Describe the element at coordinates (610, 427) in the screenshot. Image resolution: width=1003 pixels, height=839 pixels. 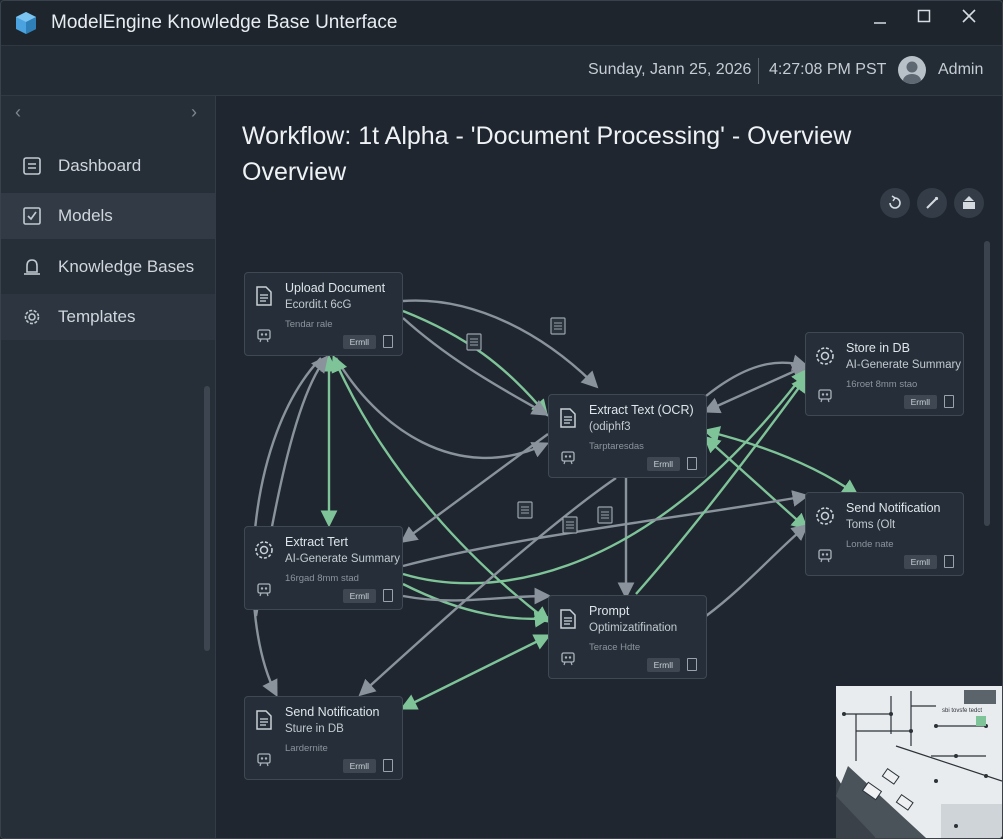
I see `node-subtitle: (odiphf3` at that location.